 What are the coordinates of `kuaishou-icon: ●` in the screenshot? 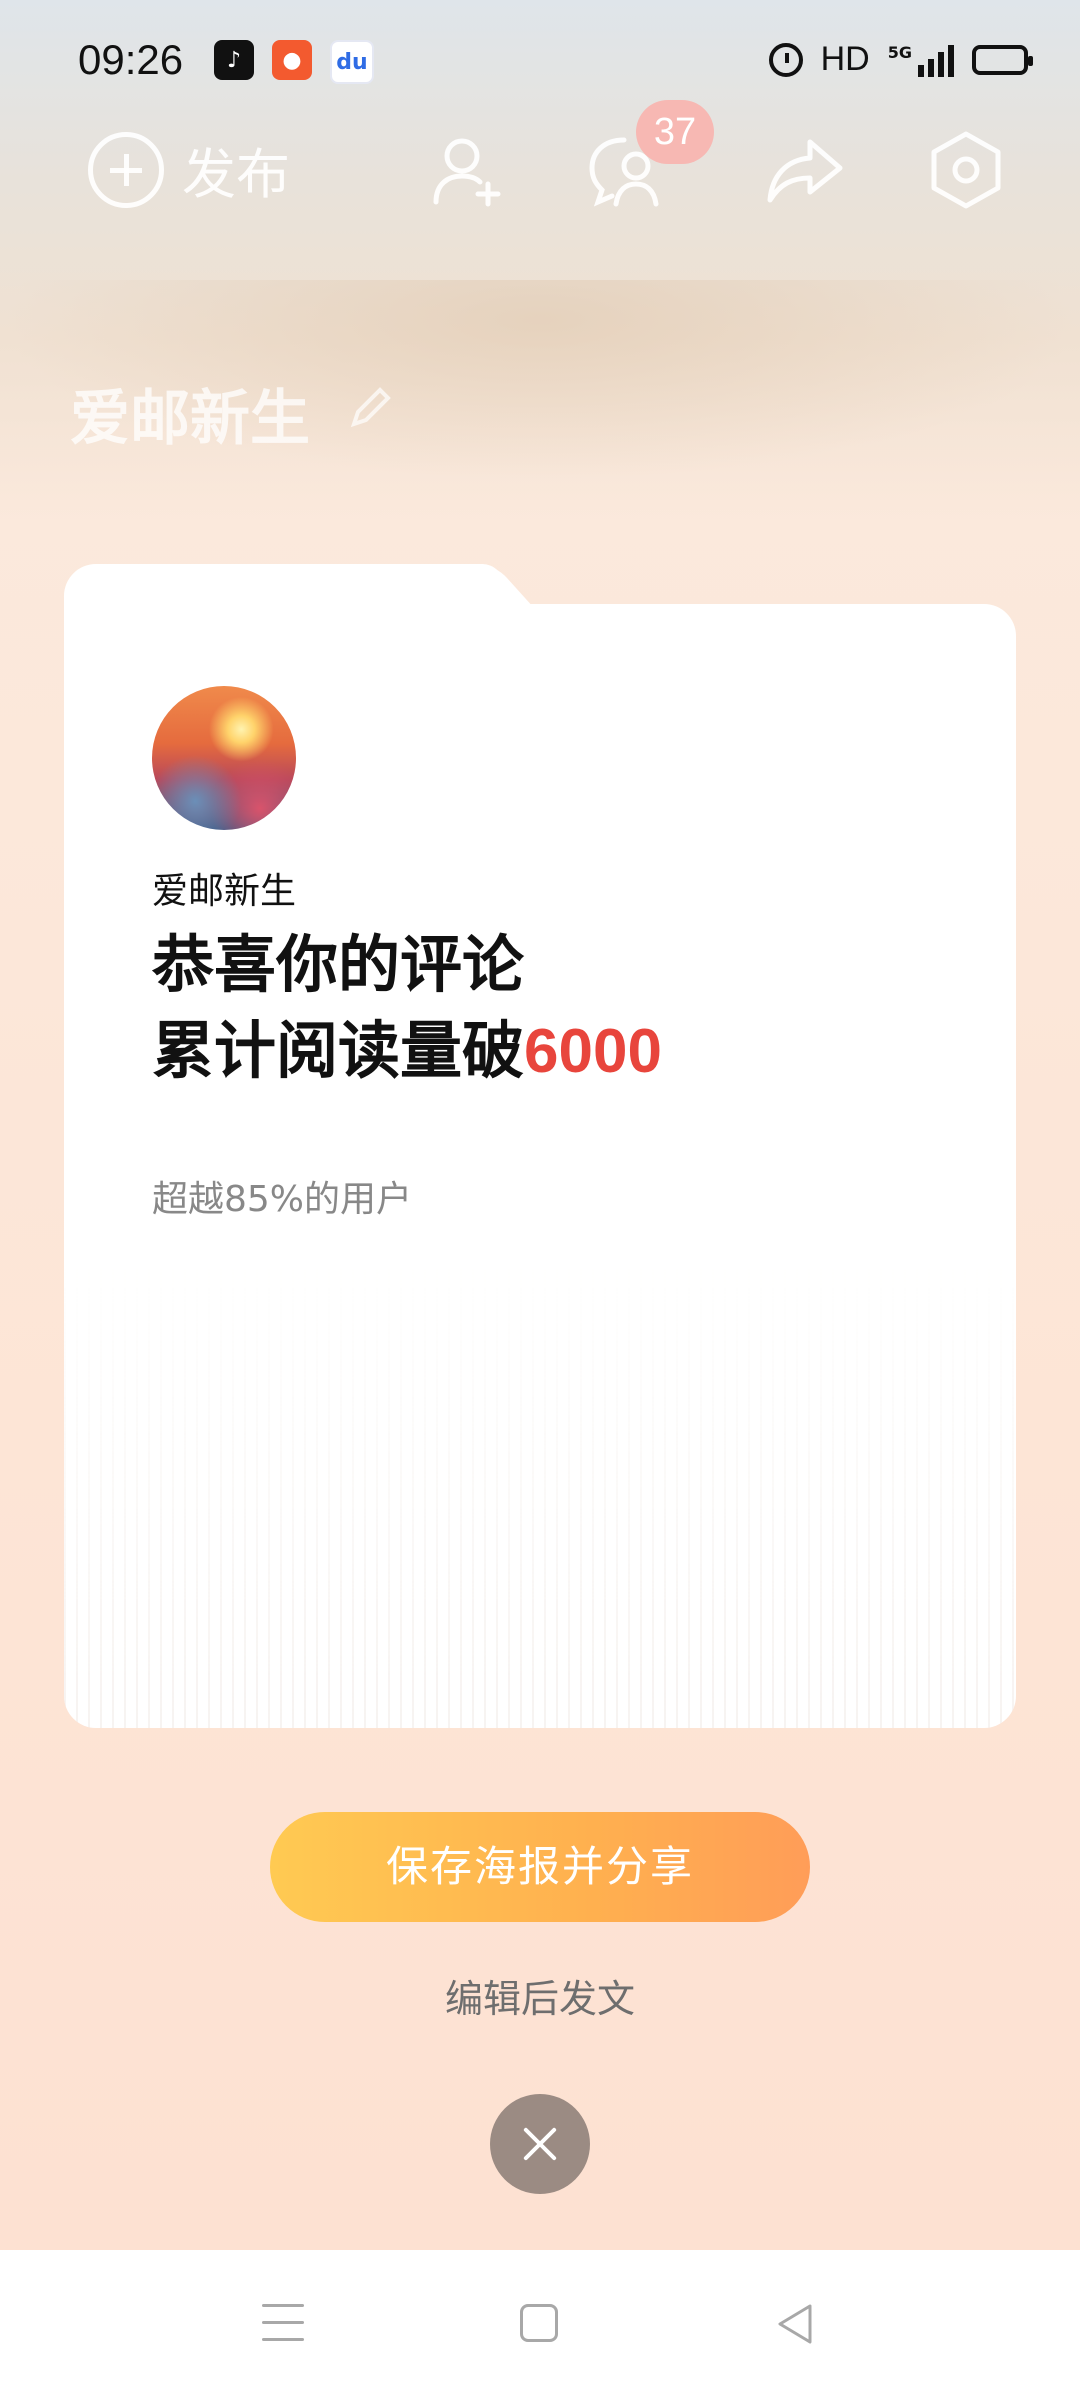 It's located at (292, 60).